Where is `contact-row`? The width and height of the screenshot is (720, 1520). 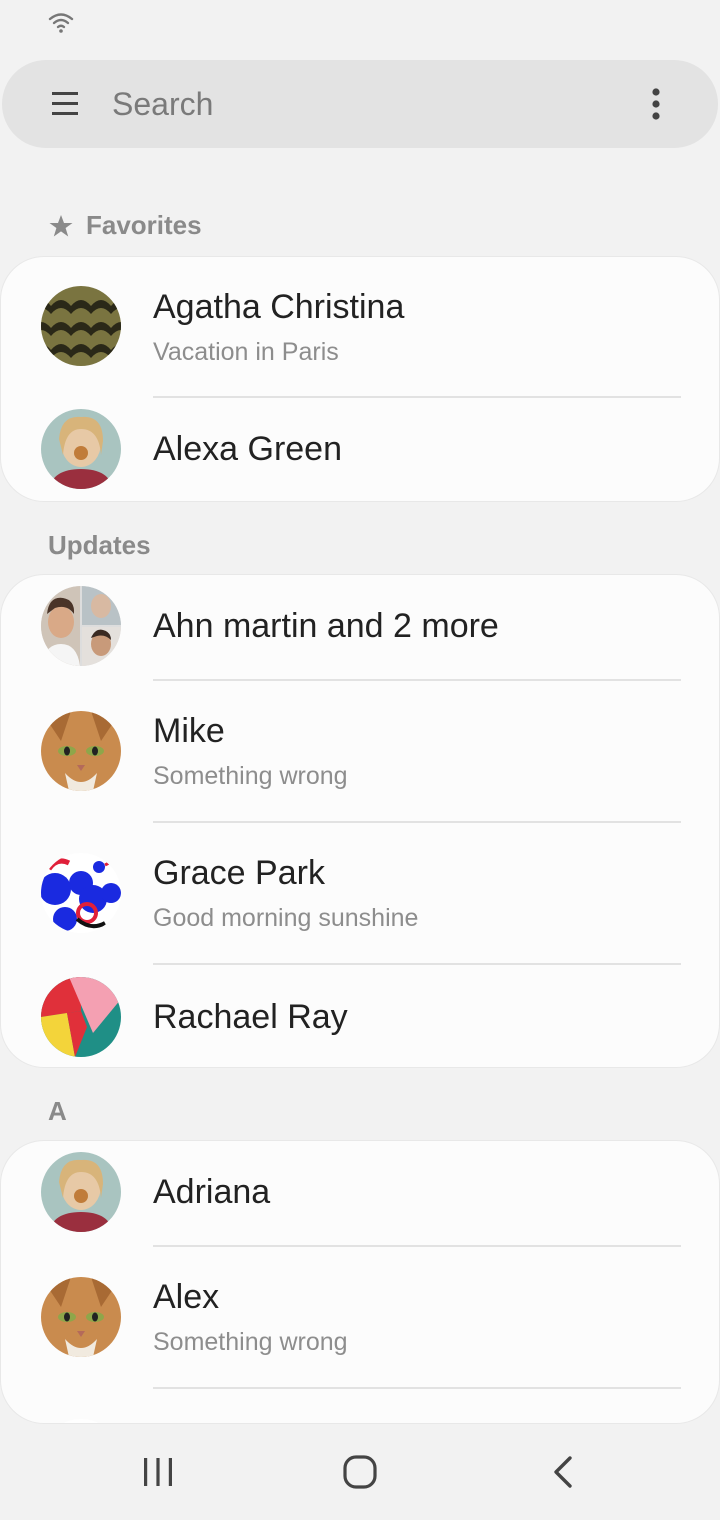
contact-row is located at coordinates (360, 1406).